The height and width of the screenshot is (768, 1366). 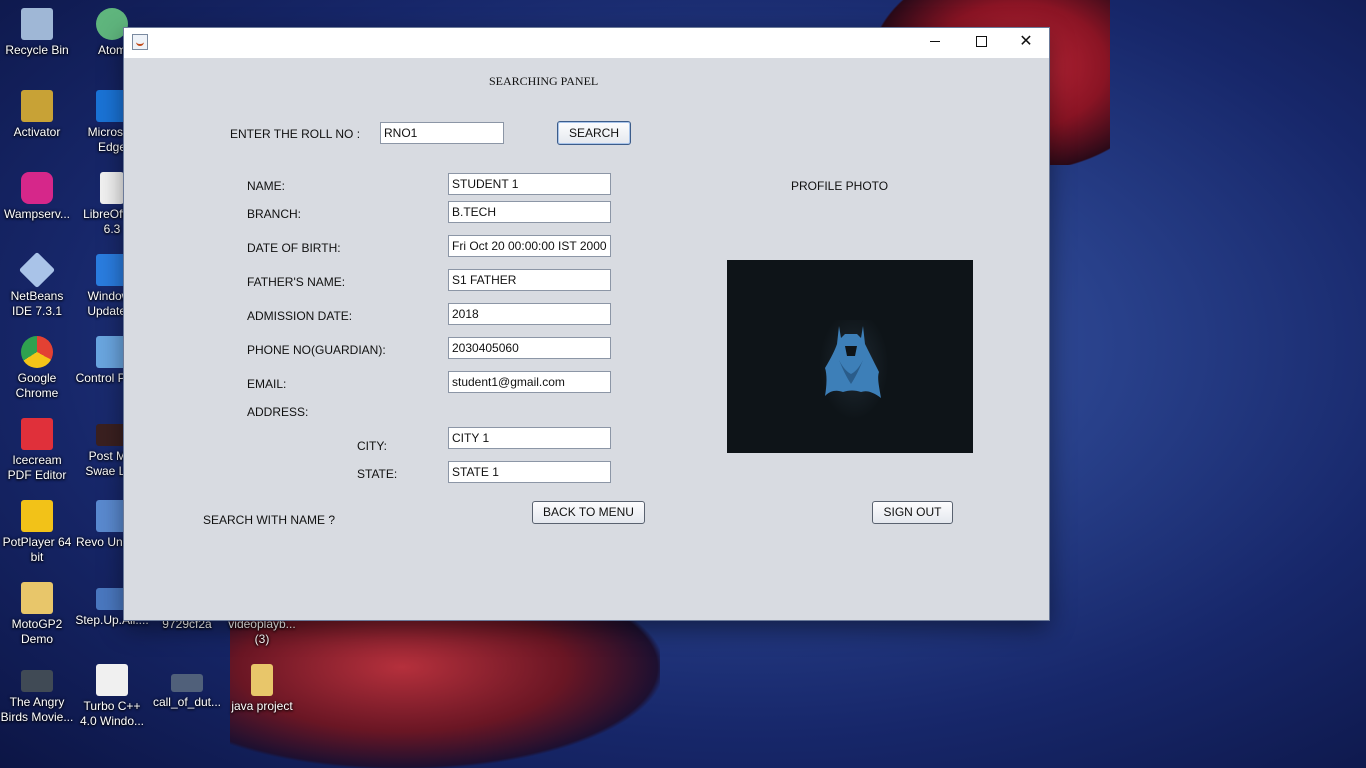 What do you see at coordinates (37, 681) in the screenshot?
I see `video-thumbnail-icon` at bounding box center [37, 681].